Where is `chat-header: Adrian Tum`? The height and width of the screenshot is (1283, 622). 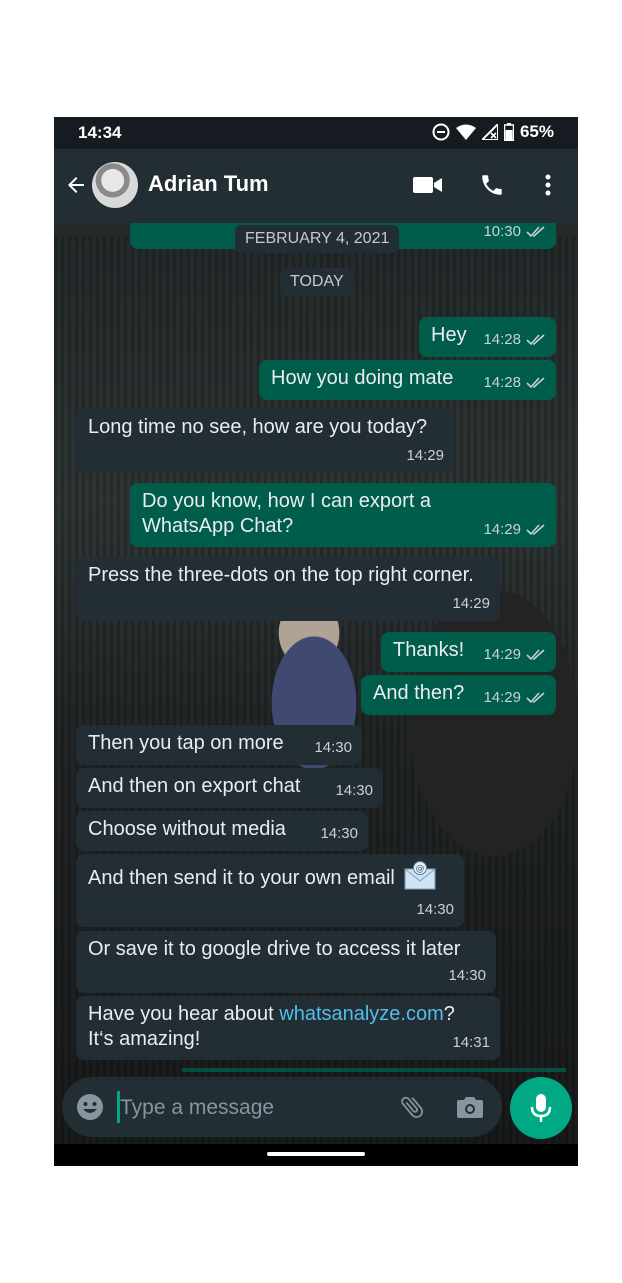
chat-header: Adrian Tum is located at coordinates (316, 186).